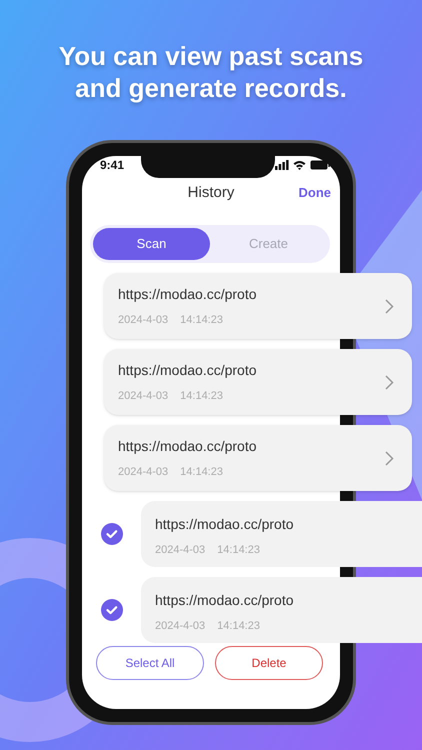 This screenshot has height=750, width=422. What do you see at coordinates (151, 244) in the screenshot?
I see `segment-tab: Scan` at bounding box center [151, 244].